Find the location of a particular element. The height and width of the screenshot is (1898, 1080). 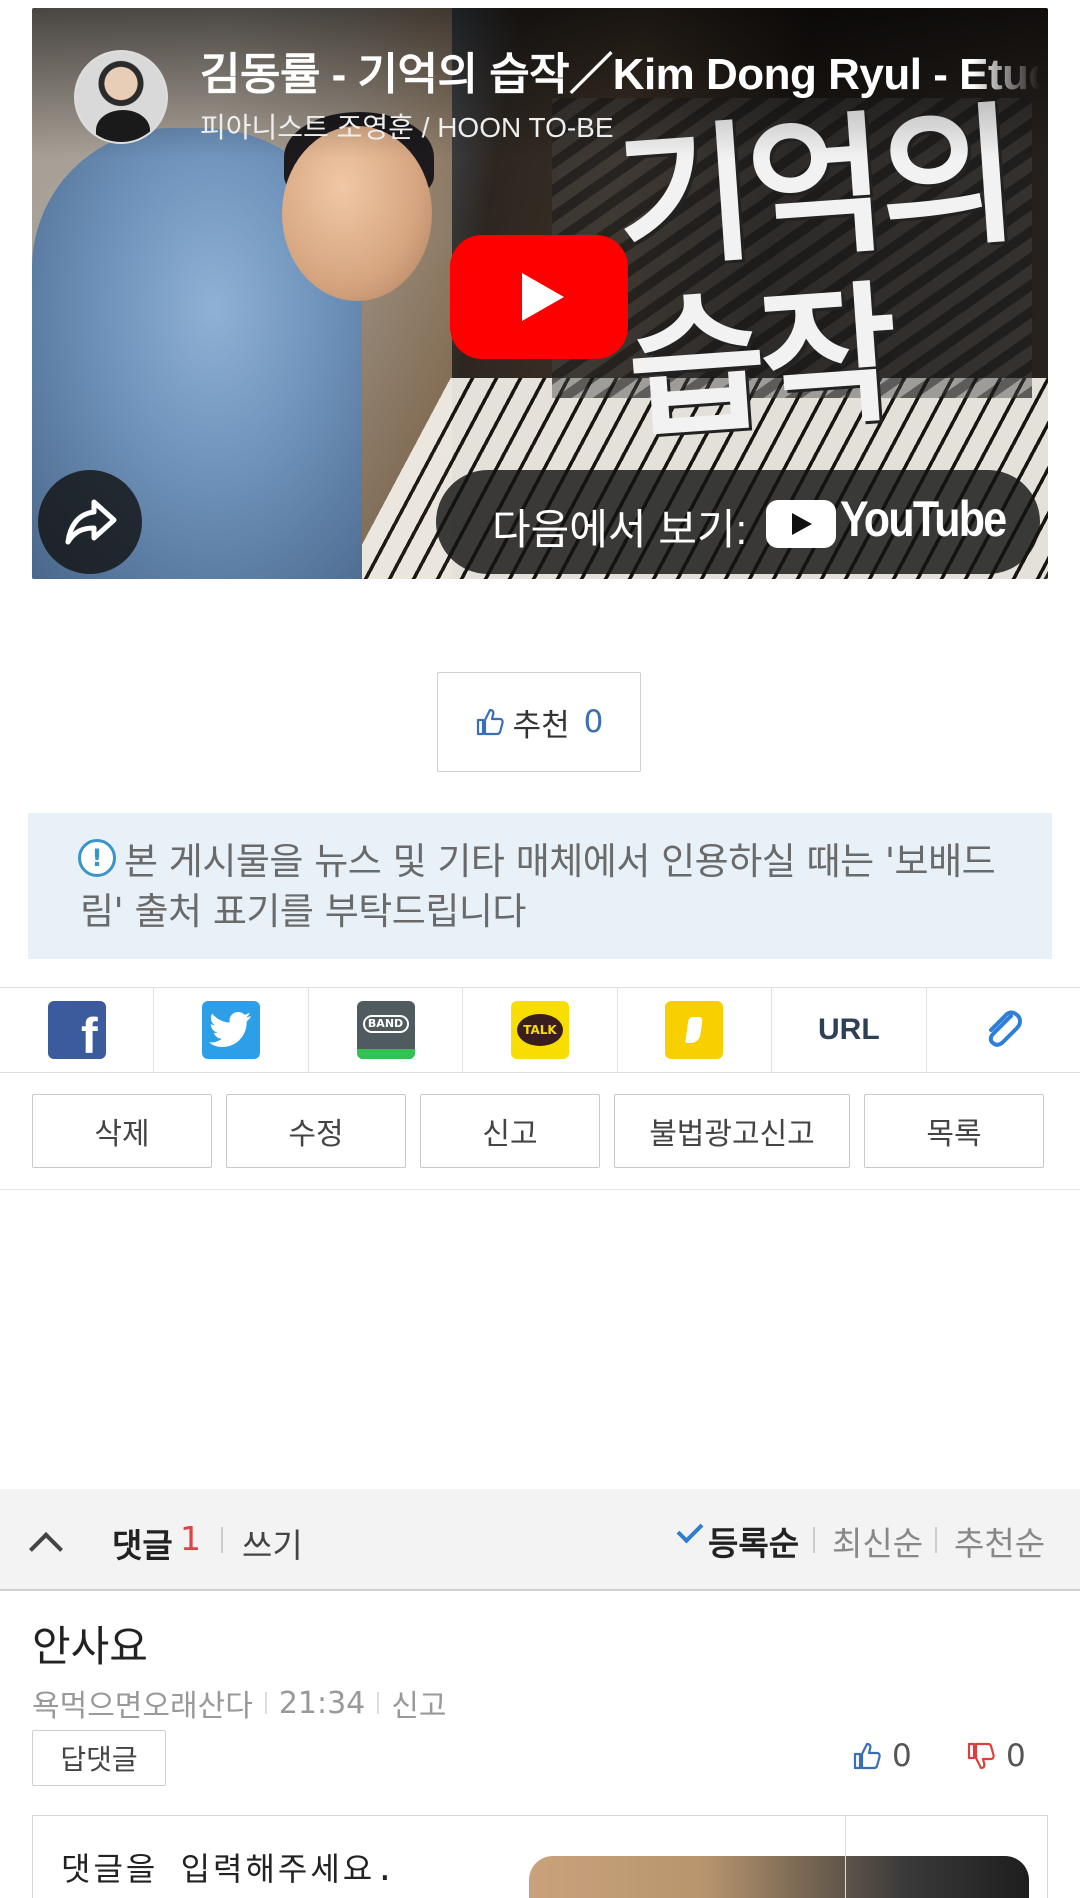

attach-link-button is located at coordinates (1003, 1030).